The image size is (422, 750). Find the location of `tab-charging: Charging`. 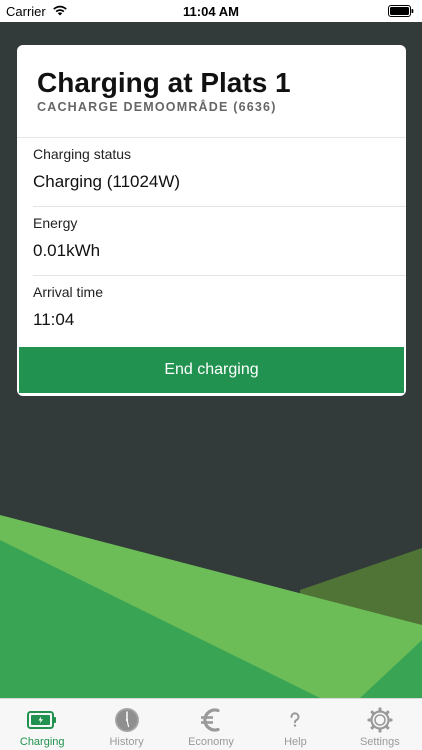

tab-charging: Charging is located at coordinates (42, 724).